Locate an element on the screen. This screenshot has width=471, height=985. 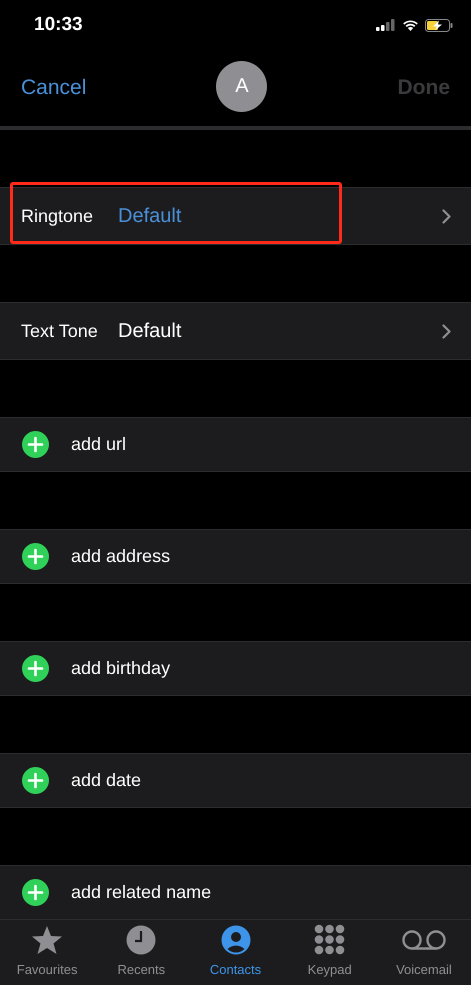
add-field-row: add birthday is located at coordinates (235, 668).